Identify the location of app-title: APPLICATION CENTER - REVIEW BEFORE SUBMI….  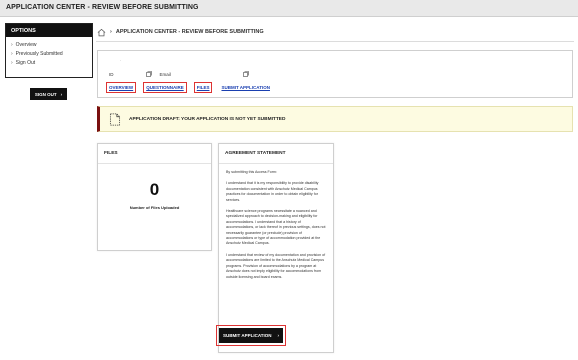
(102, 7).